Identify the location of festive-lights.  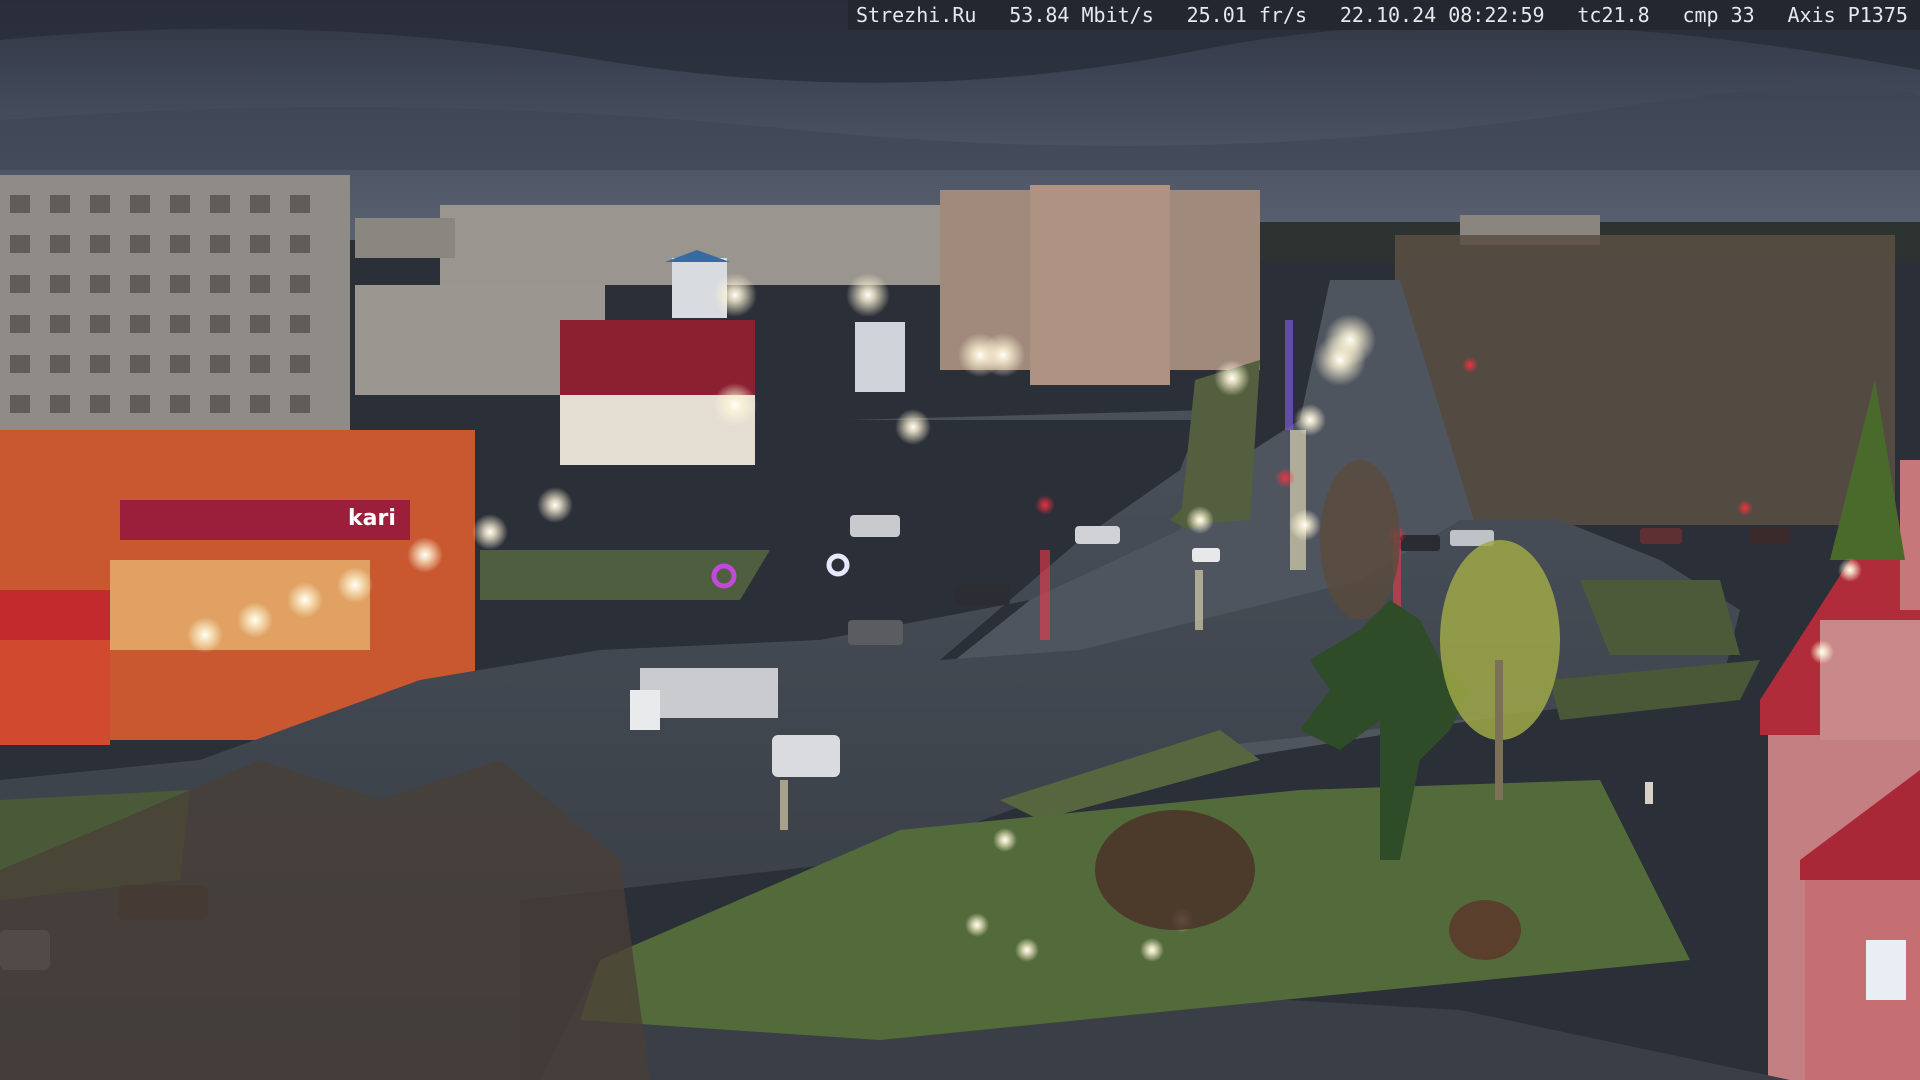
(1289, 375).